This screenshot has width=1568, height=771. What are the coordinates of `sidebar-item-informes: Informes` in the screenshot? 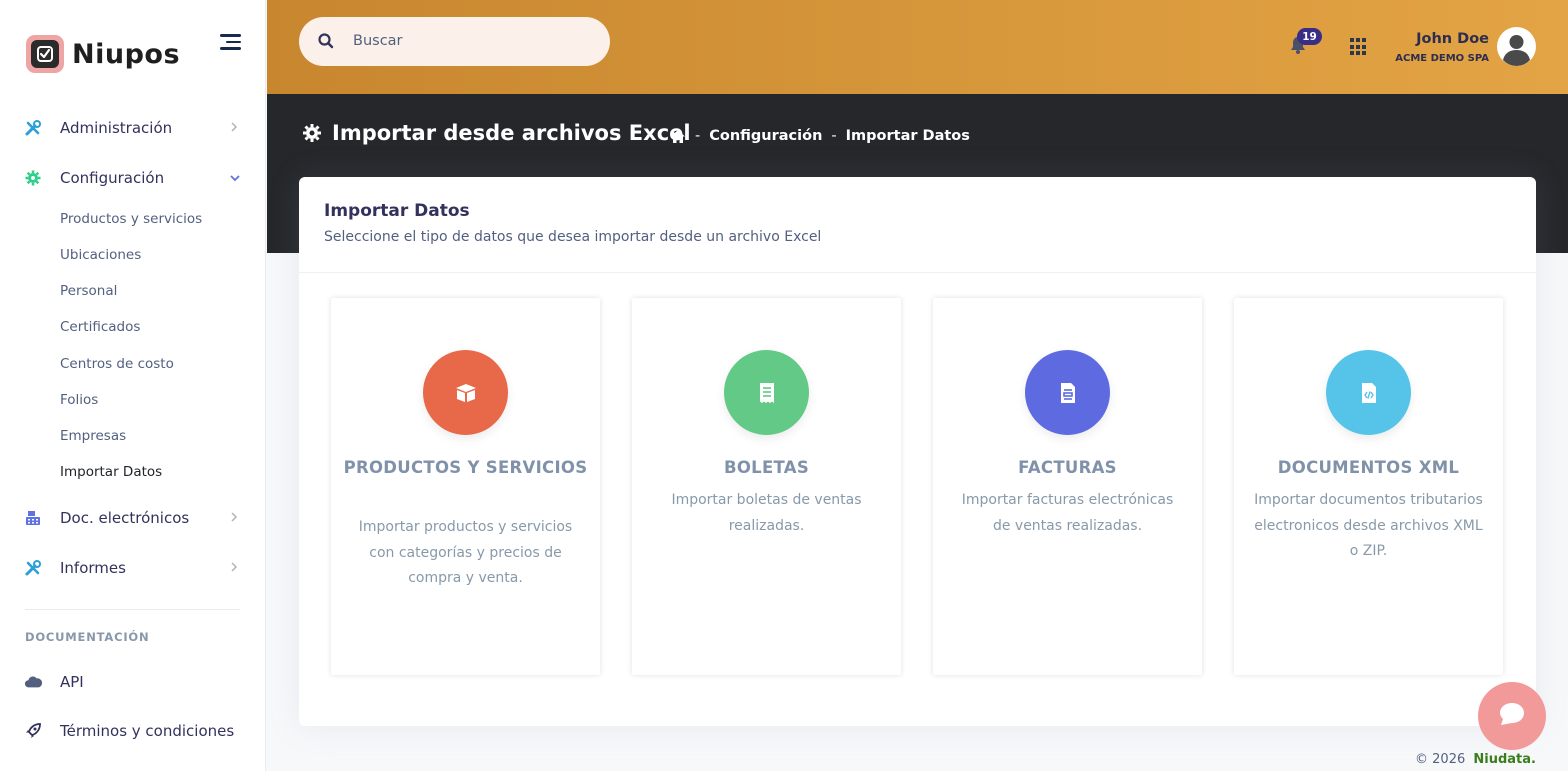 It's located at (133, 568).